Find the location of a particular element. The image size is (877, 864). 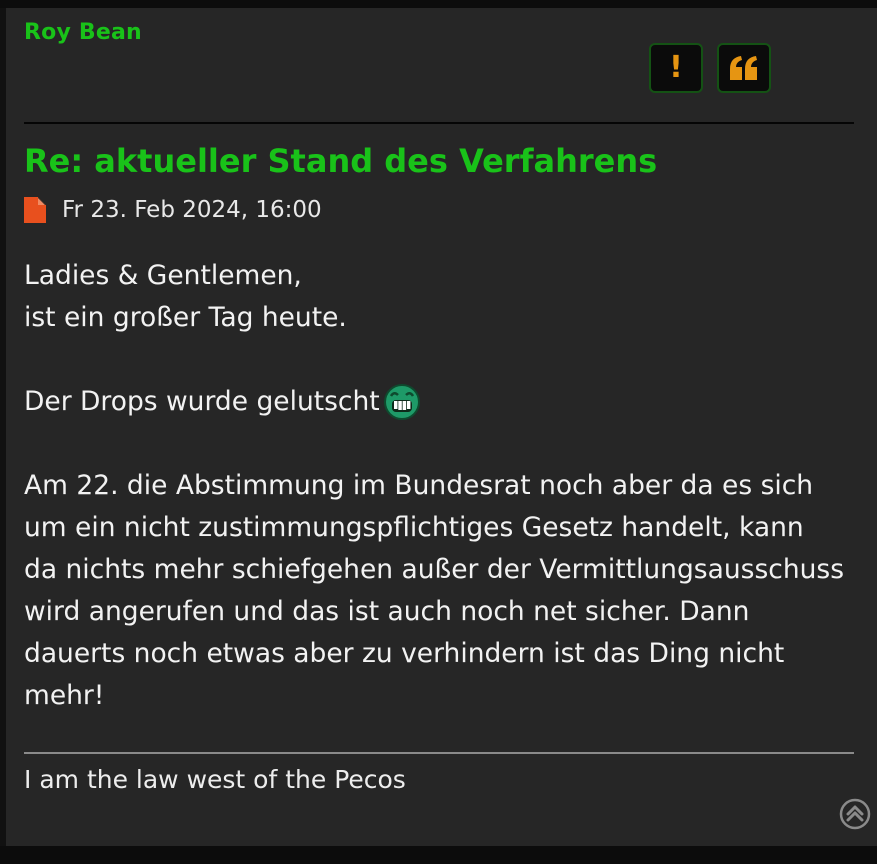

post-title: Re: aktueller Stand des Verfahrens is located at coordinates (340, 161).